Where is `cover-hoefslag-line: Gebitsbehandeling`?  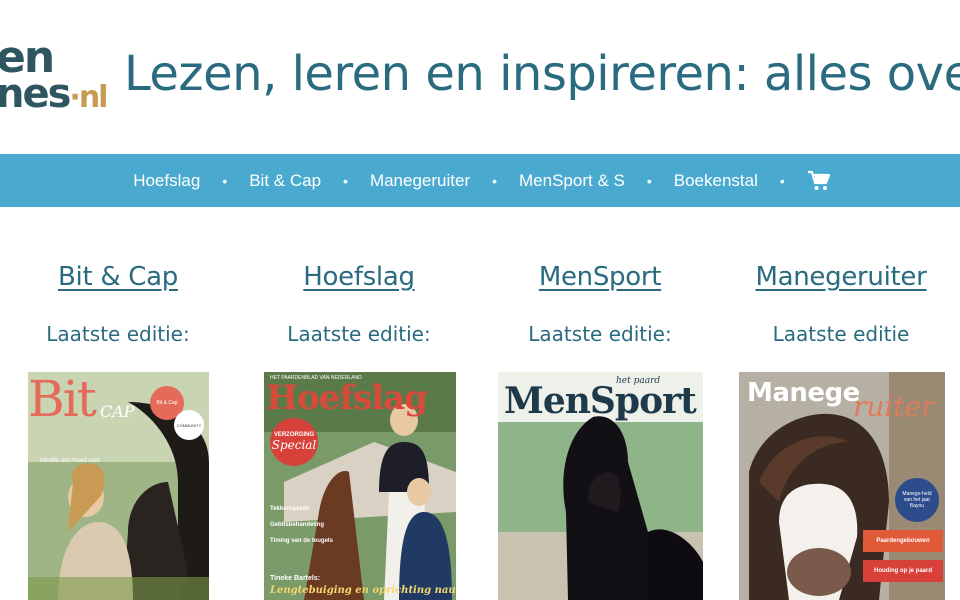
cover-hoefslag-line: Gebitsbehandeling is located at coordinates (297, 525).